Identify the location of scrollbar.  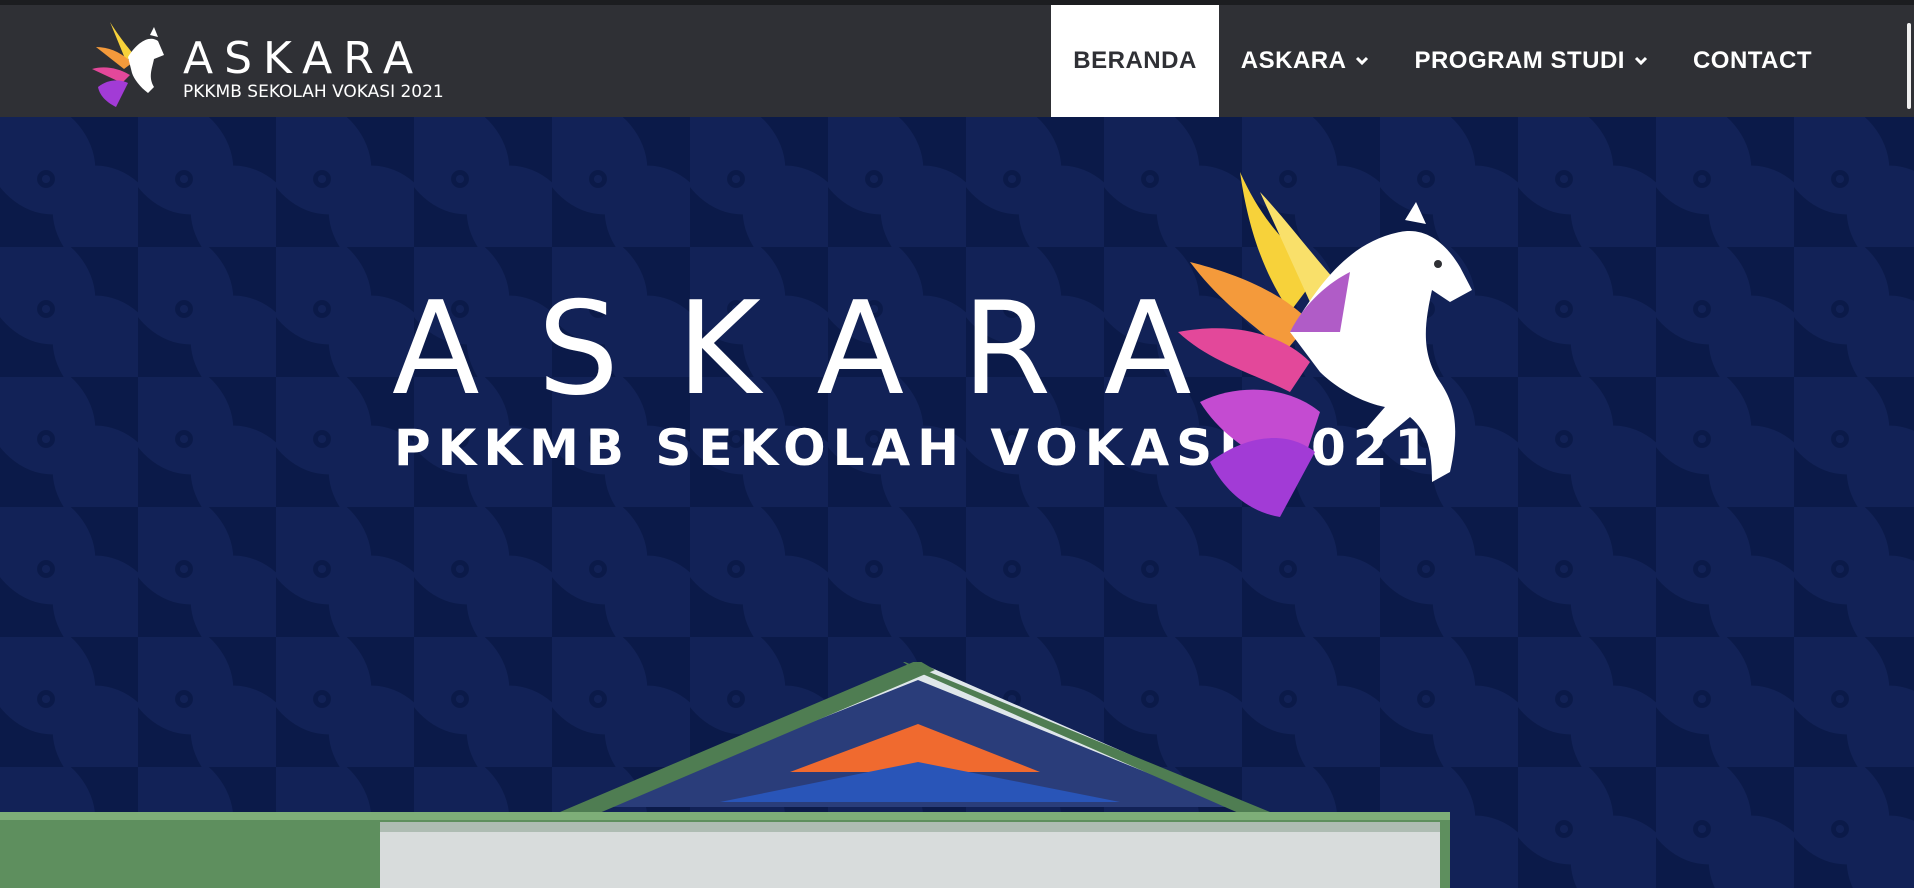
(1909, 66).